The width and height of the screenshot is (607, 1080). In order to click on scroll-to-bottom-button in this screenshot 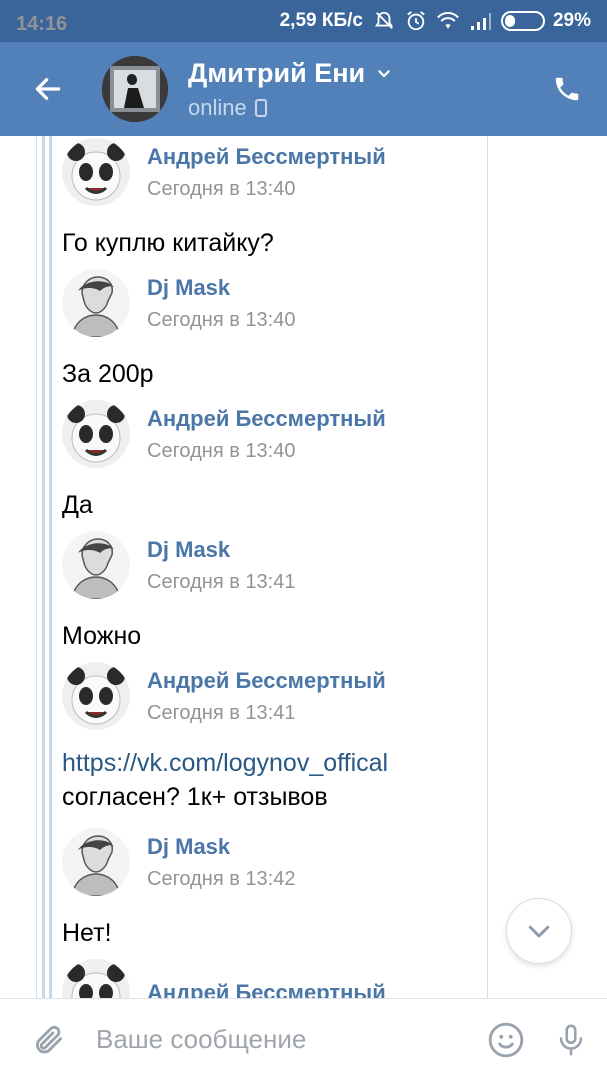, I will do `click(539, 931)`.